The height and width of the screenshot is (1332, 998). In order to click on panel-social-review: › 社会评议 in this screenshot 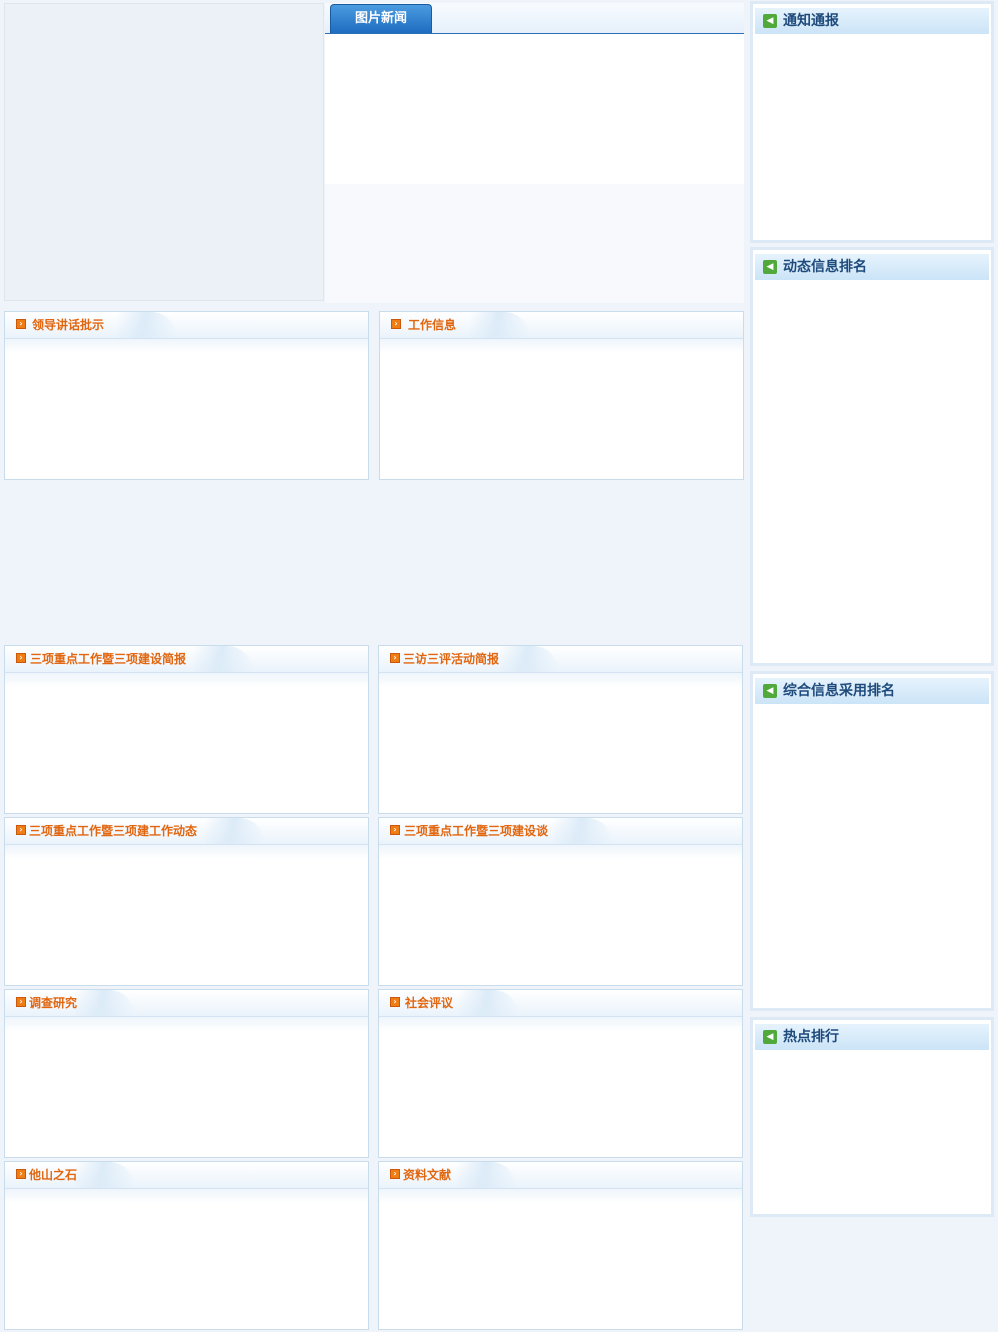, I will do `click(560, 1073)`.